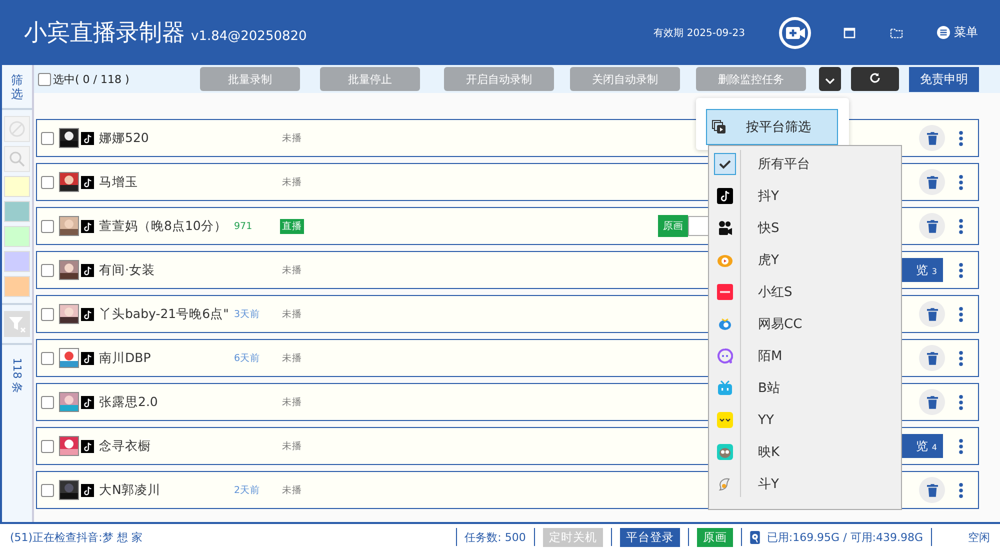 The height and width of the screenshot is (550, 1000). What do you see at coordinates (724, 228) in the screenshot?
I see `film-camera-icon` at bounding box center [724, 228].